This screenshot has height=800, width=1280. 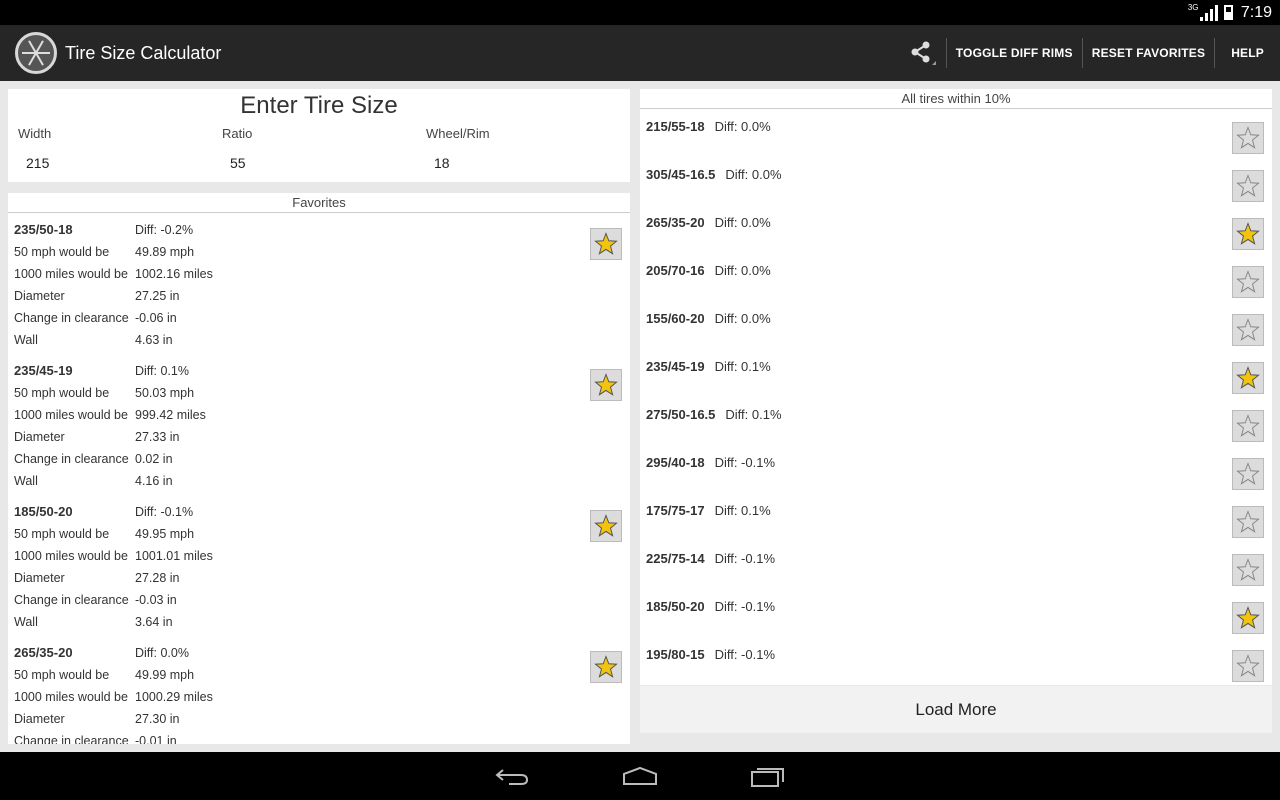 What do you see at coordinates (675, 270) in the screenshot?
I see `tire-size-label: 205/70-16` at bounding box center [675, 270].